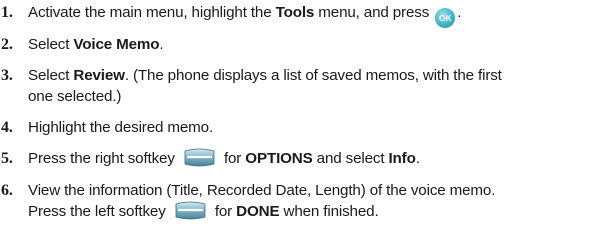  Describe the element at coordinates (296, 127) in the screenshot. I see `step-4: 4. Highlight the desired memo.` at that location.